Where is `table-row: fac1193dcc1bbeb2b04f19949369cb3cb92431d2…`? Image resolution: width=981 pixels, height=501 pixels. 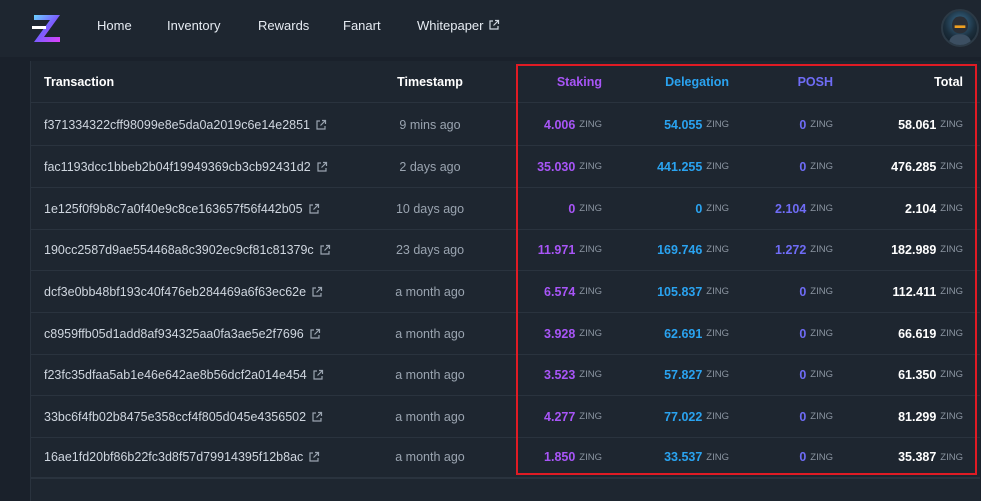 table-row: fac1193dcc1bbeb2b04f19949369cb3cb92431d2… is located at coordinates (505, 167).